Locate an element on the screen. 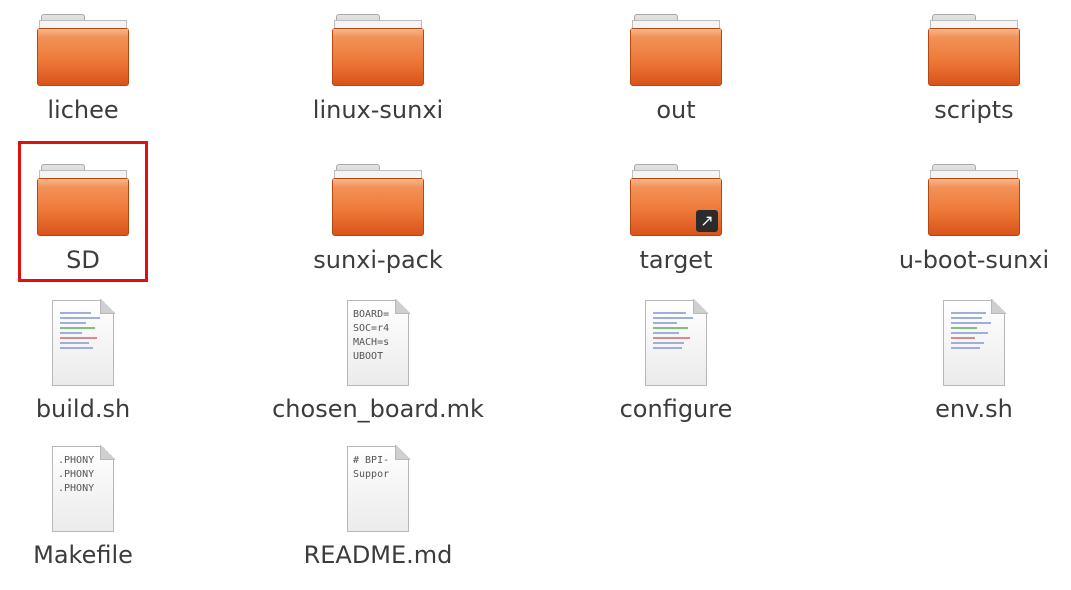  file-label: Makefile is located at coordinates (83, 555).